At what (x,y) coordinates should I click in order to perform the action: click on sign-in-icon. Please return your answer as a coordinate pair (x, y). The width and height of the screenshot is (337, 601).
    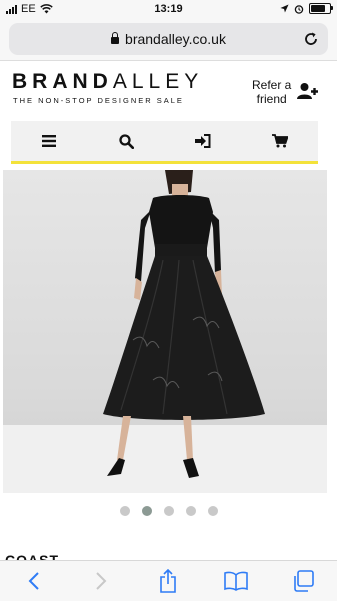
    Looking at the image, I should click on (202, 141).